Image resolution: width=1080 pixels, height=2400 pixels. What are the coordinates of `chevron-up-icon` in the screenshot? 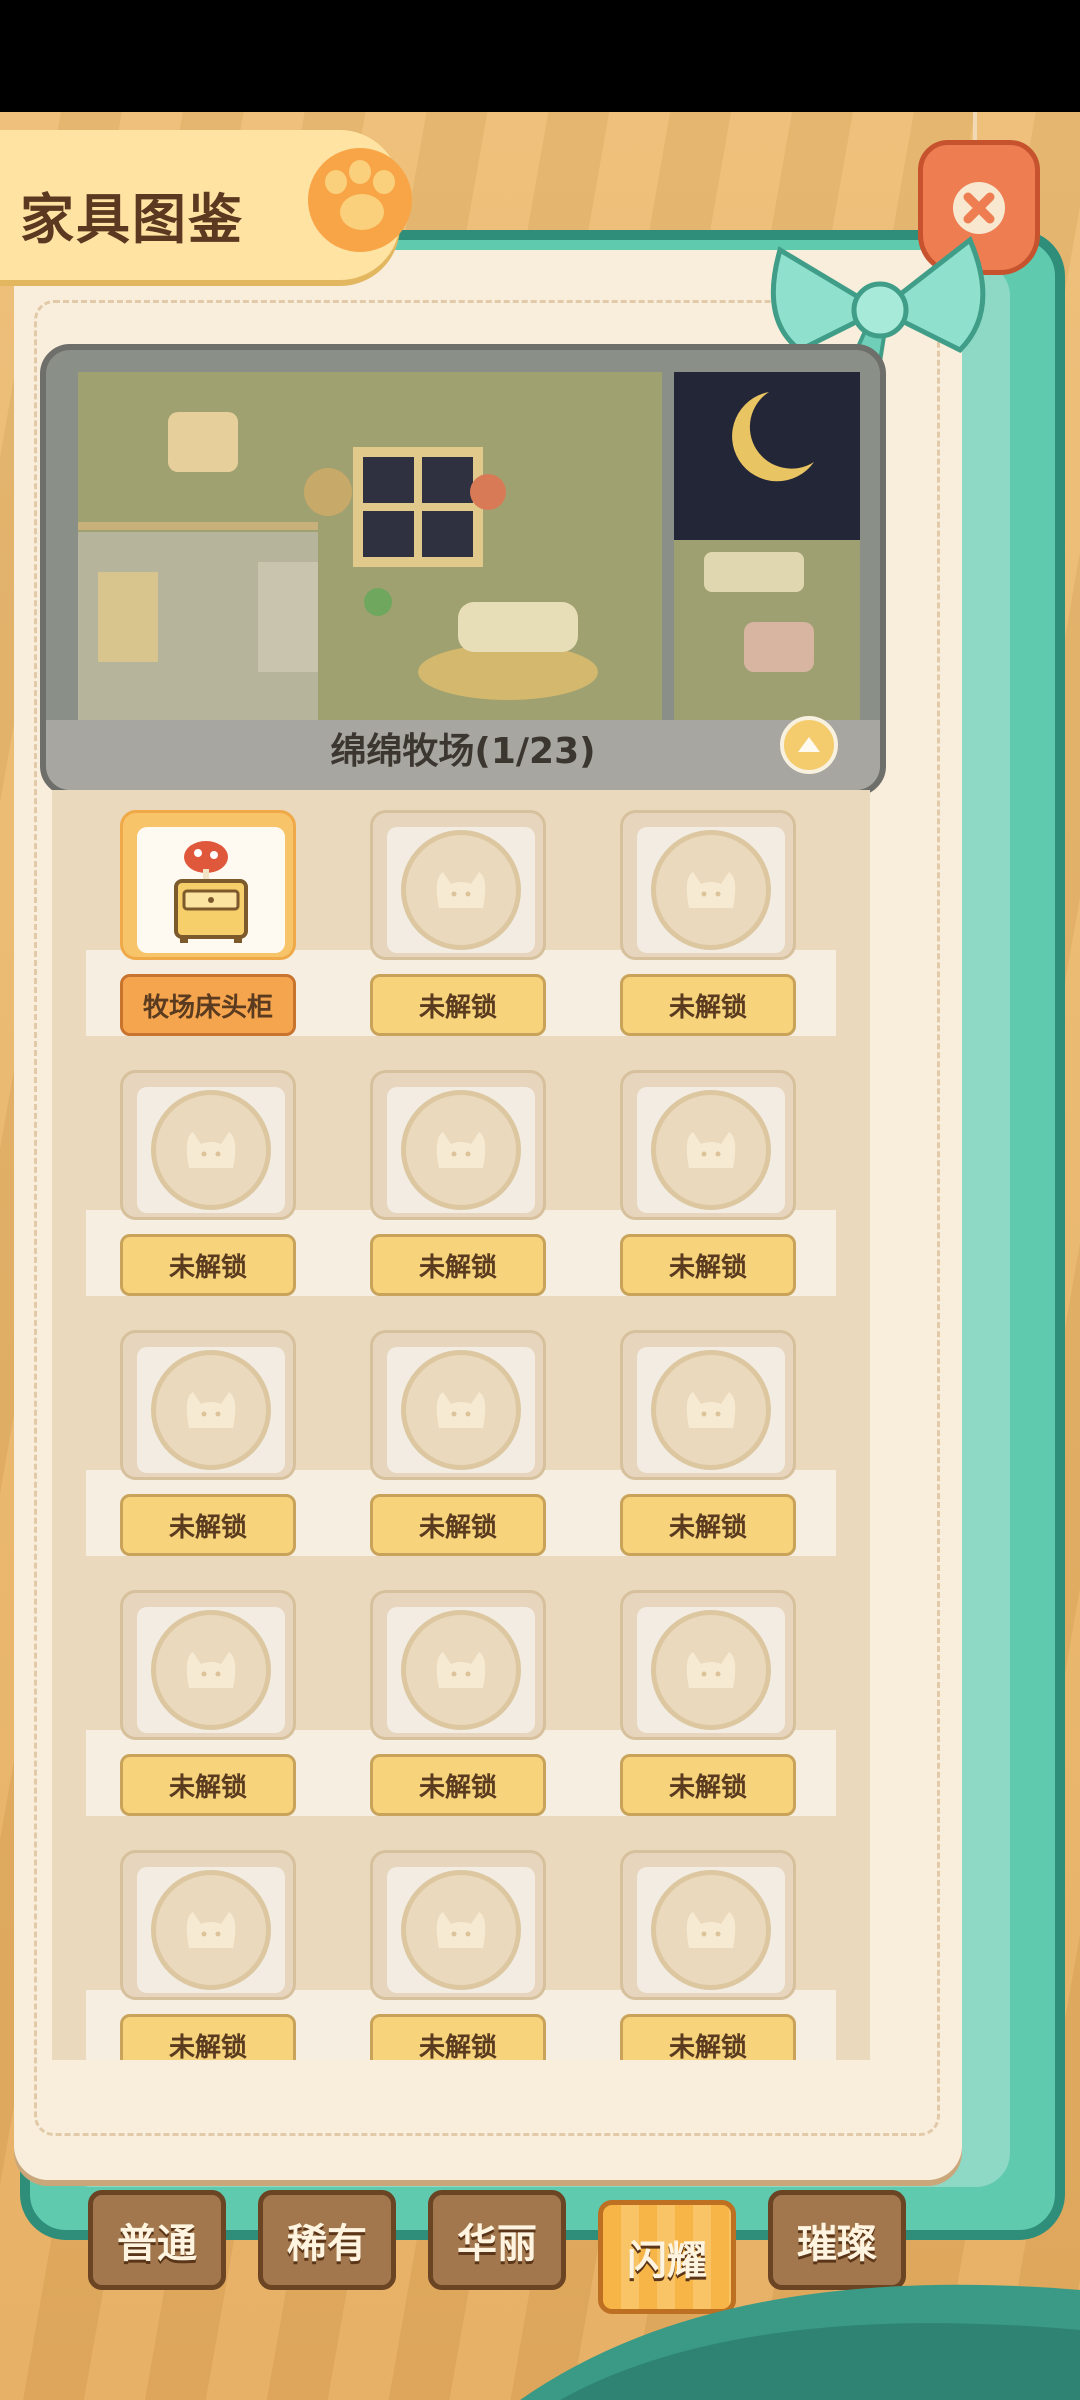 It's located at (809, 744).